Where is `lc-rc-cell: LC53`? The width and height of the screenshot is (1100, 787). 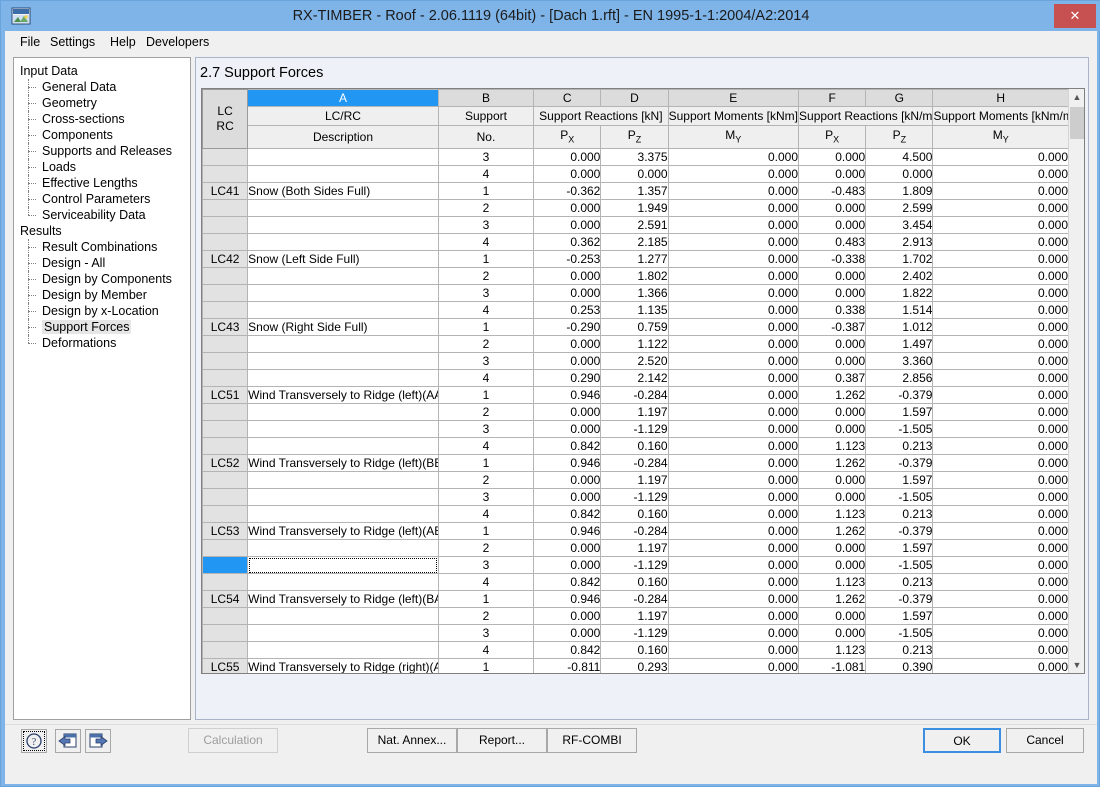
lc-rc-cell: LC53 is located at coordinates (225, 531).